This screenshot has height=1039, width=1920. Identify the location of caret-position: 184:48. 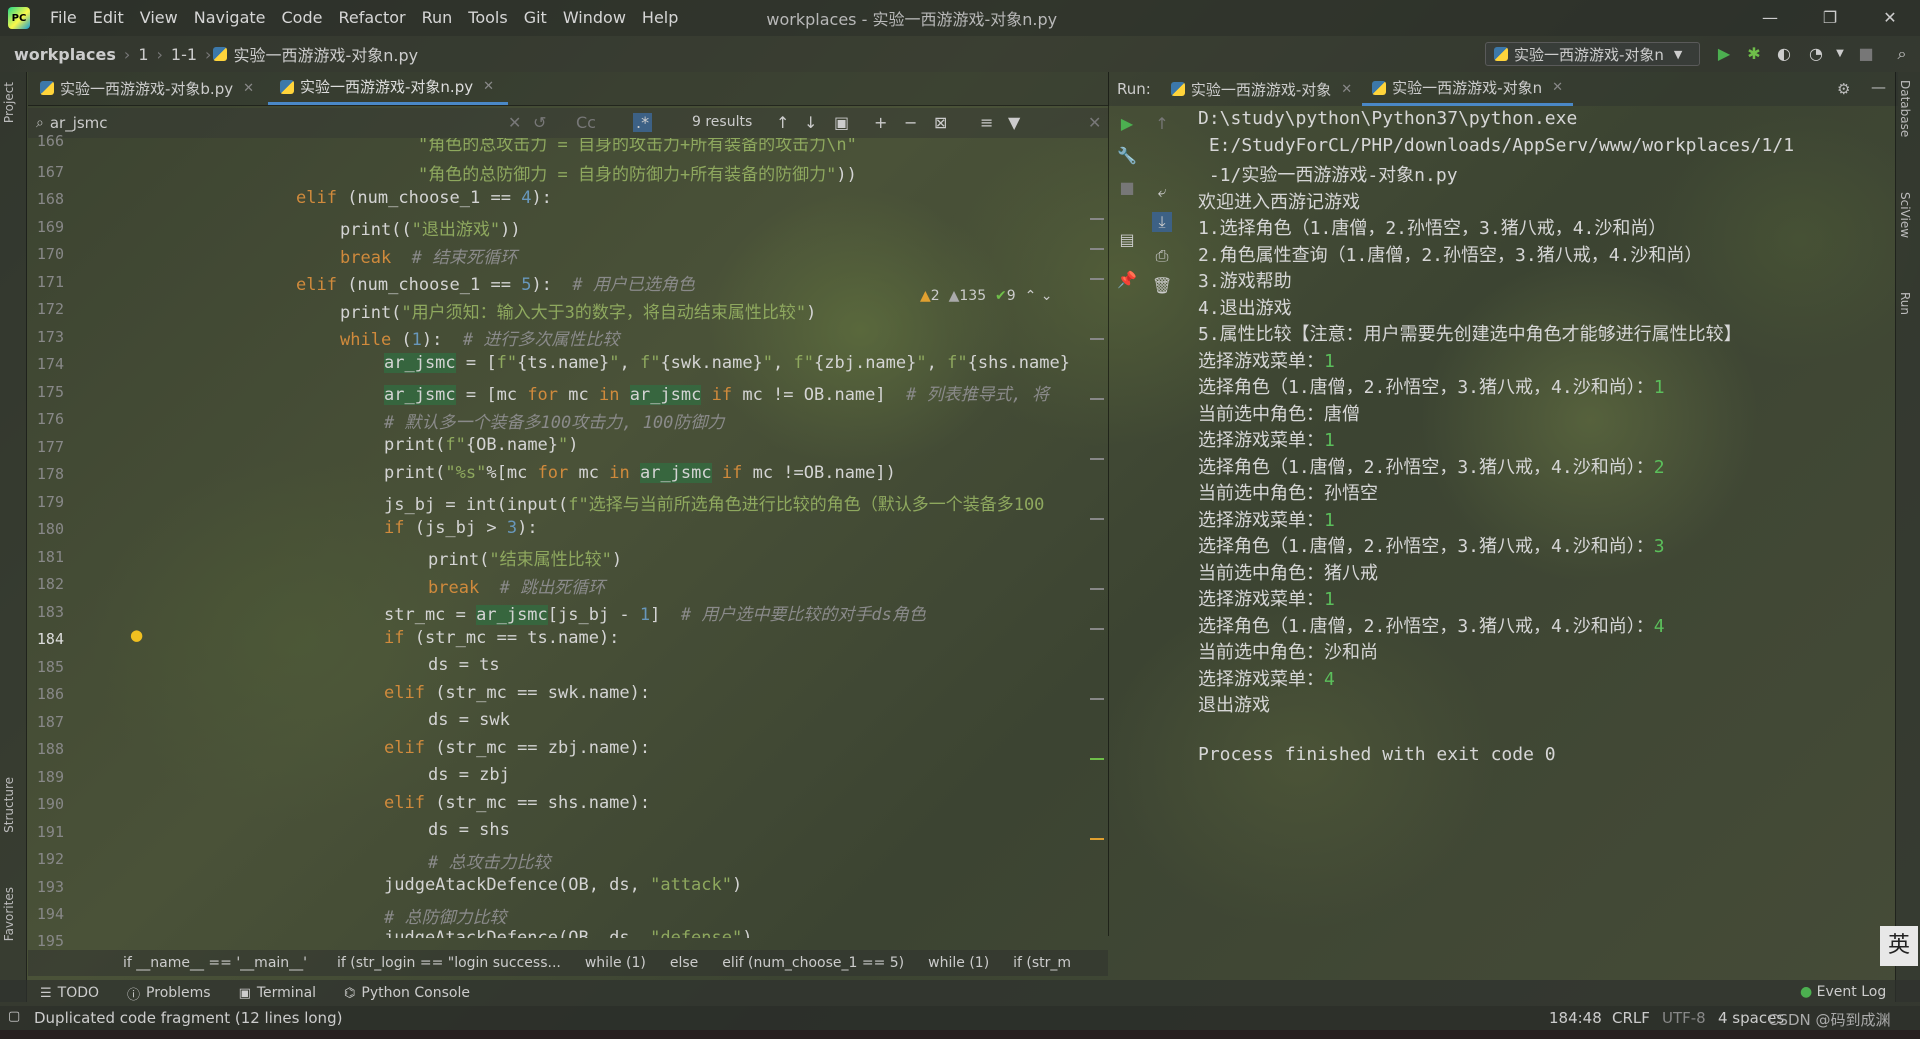
(1575, 1018).